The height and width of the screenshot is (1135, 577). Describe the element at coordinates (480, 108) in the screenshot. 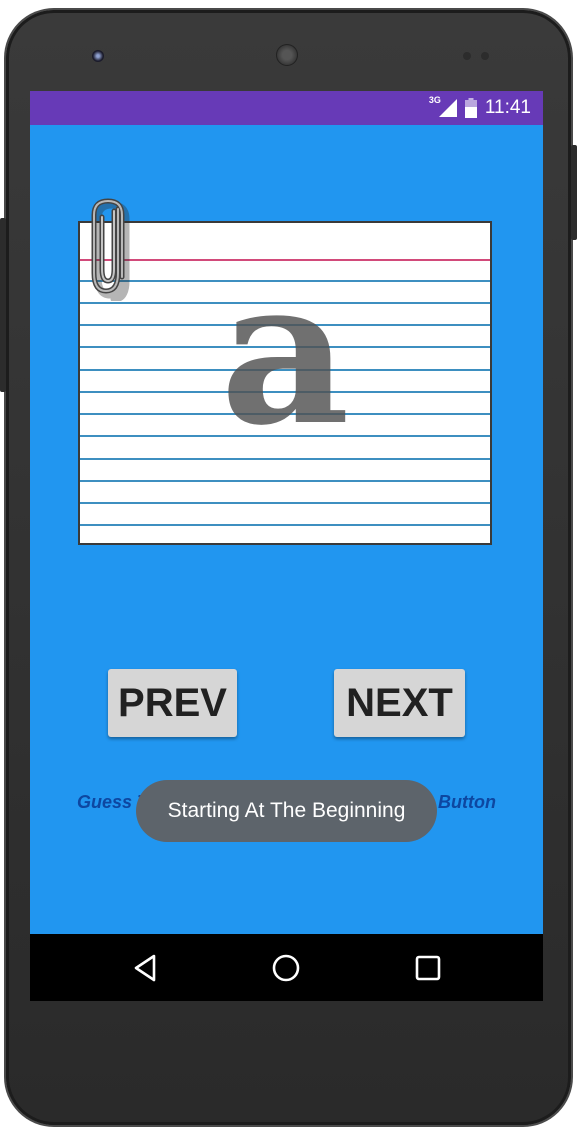

I see `status-icons: 3G 11:41` at that location.